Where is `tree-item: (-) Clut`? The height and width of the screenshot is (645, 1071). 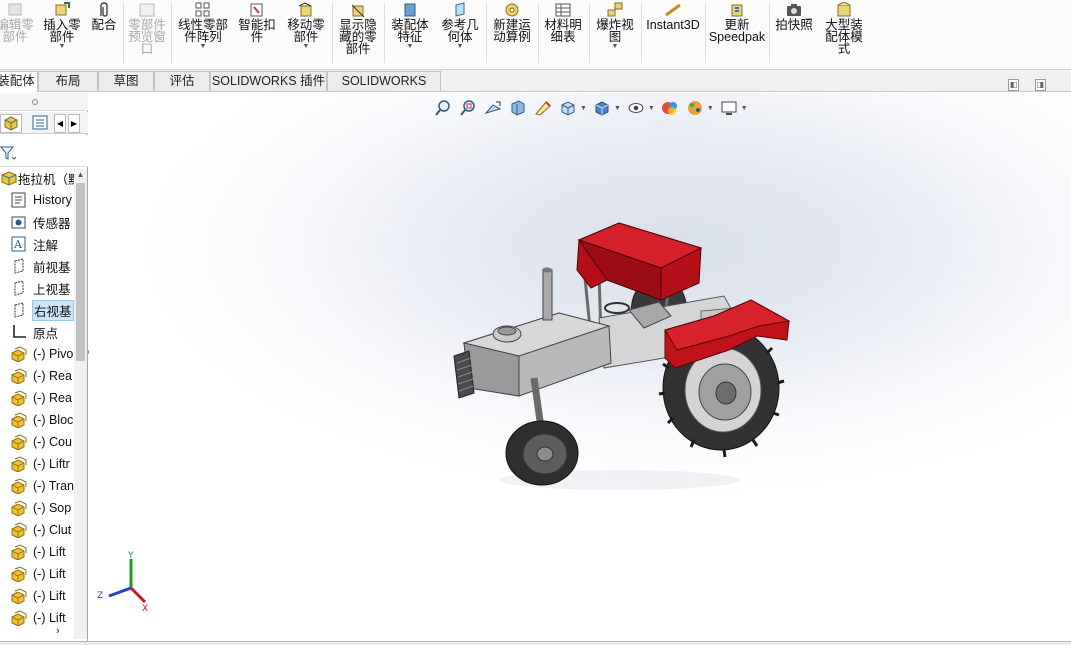 tree-item: (-) Clut is located at coordinates (37, 530).